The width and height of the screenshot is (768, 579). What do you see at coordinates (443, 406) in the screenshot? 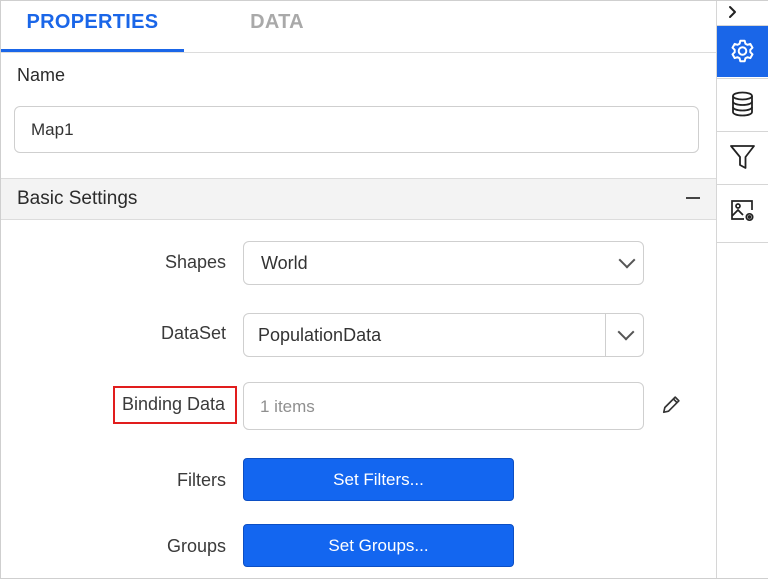
I see `binding-data-input: 1 items` at bounding box center [443, 406].